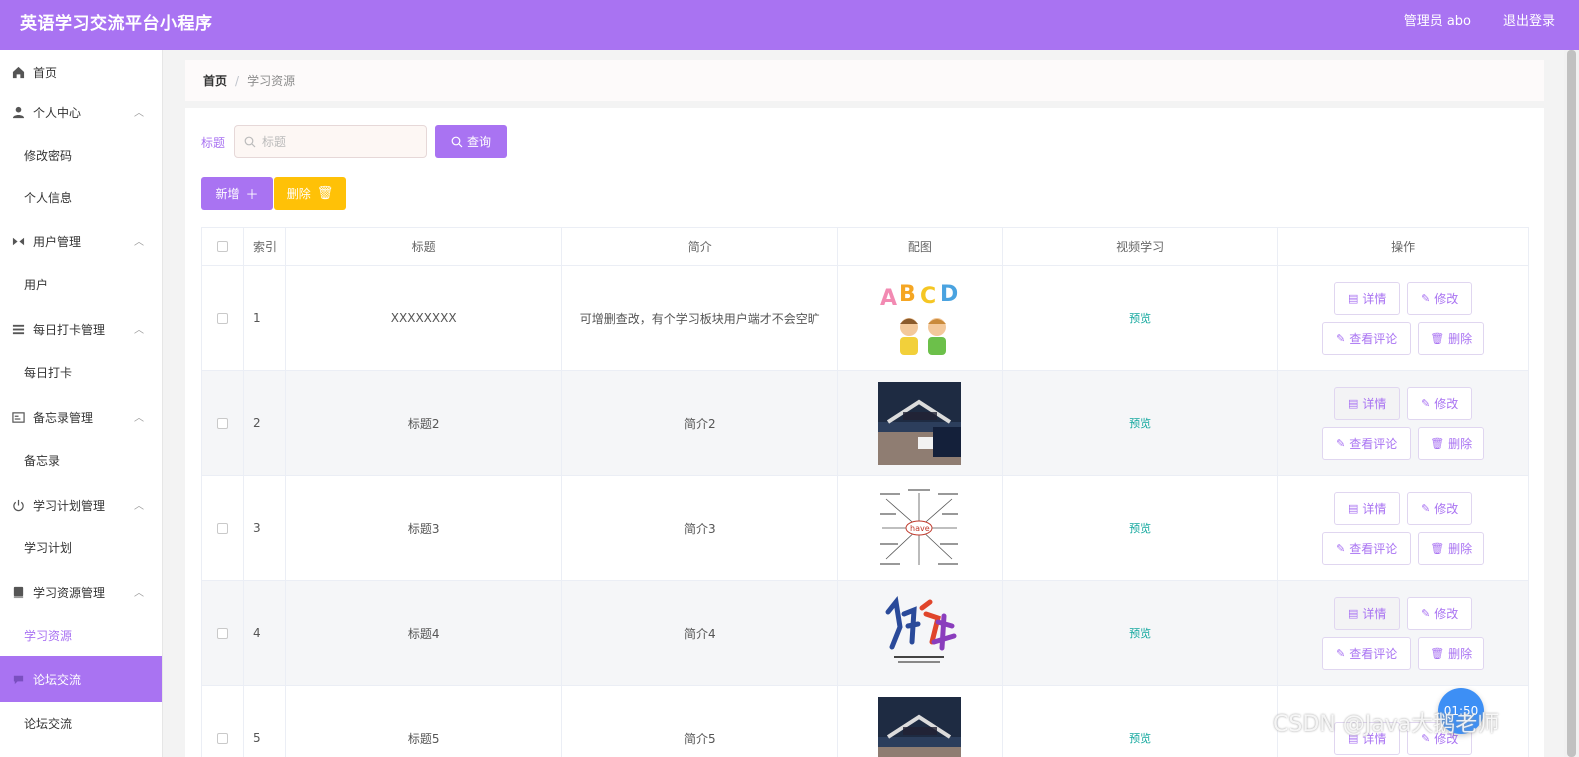  I want to click on breadcrumb-home: 首页, so click(215, 80).